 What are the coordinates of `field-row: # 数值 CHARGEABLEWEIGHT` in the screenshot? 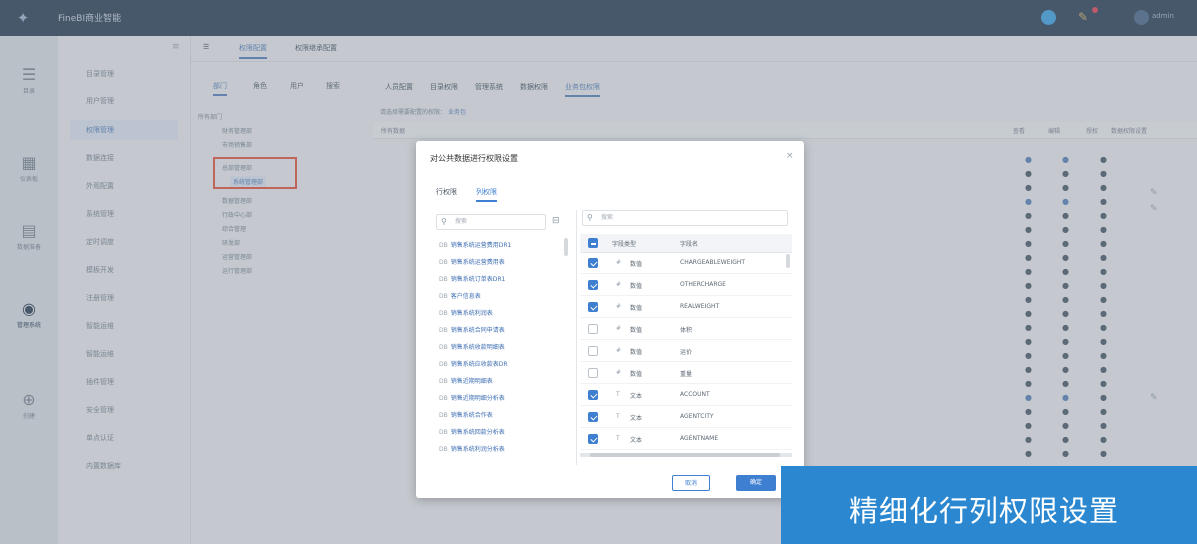 It's located at (686, 263).